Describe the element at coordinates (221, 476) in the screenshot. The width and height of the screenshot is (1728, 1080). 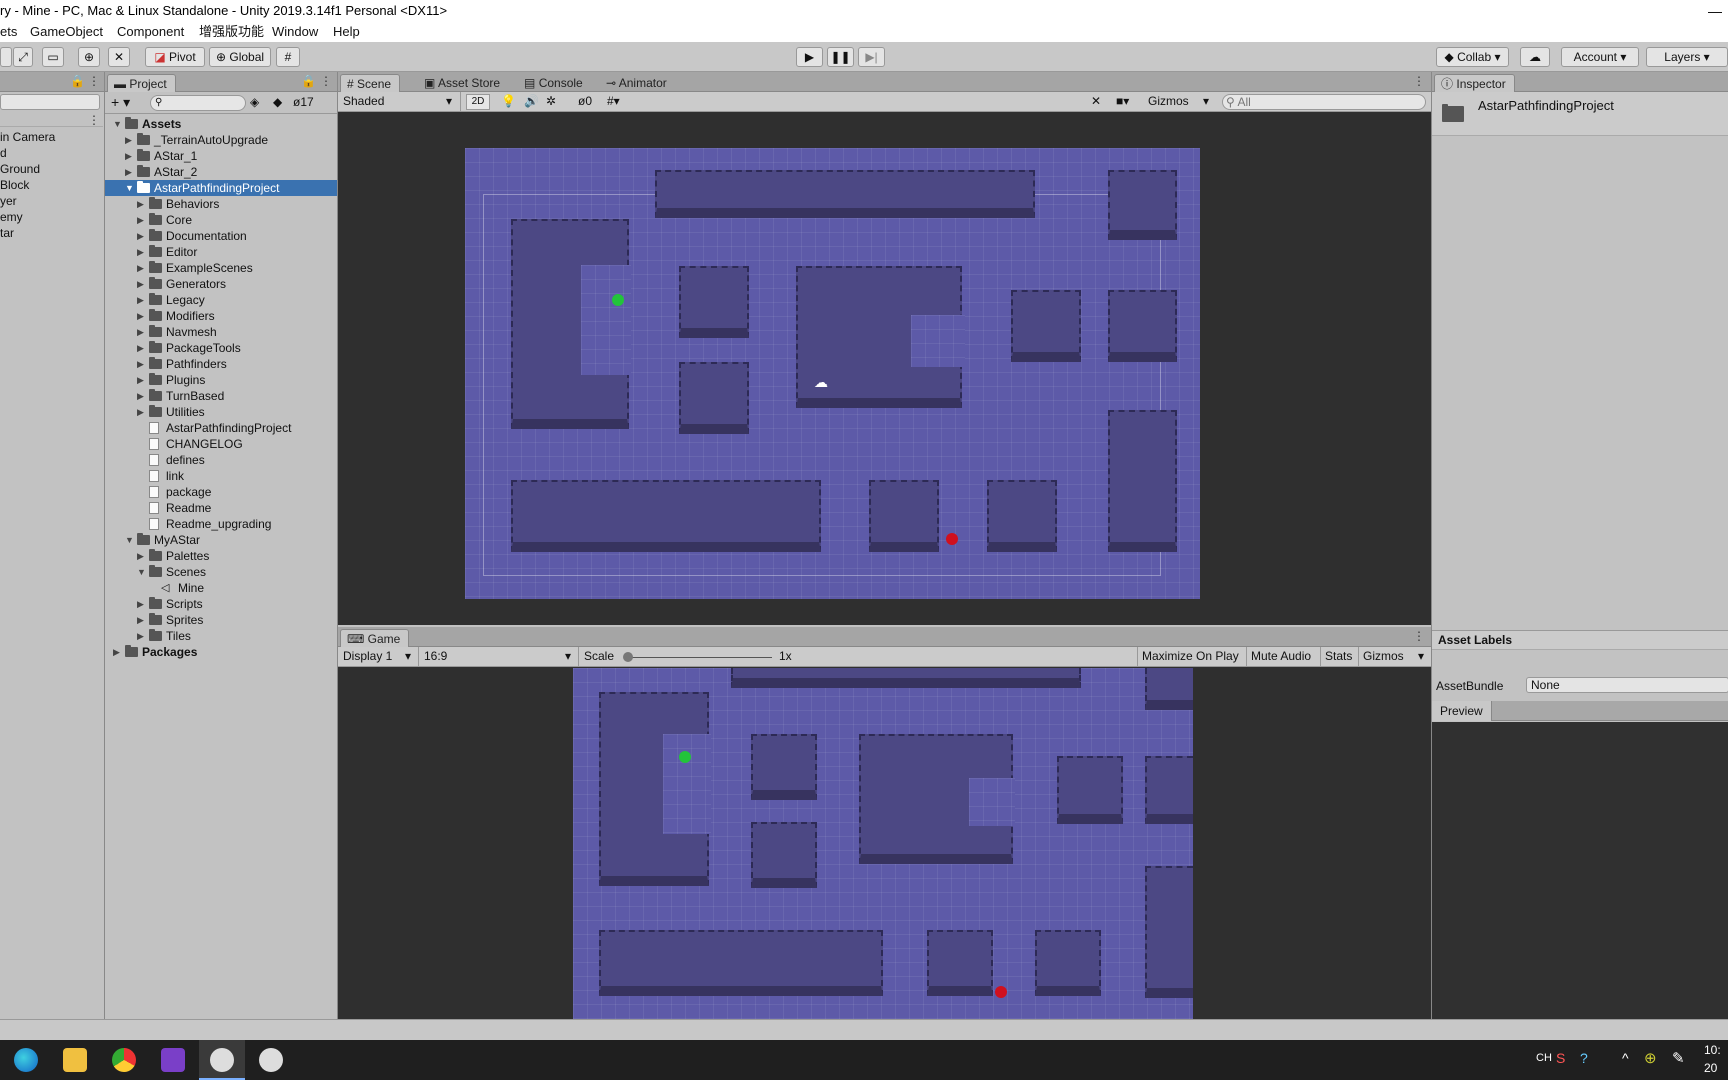
I see `project-tree-item: link` at that location.